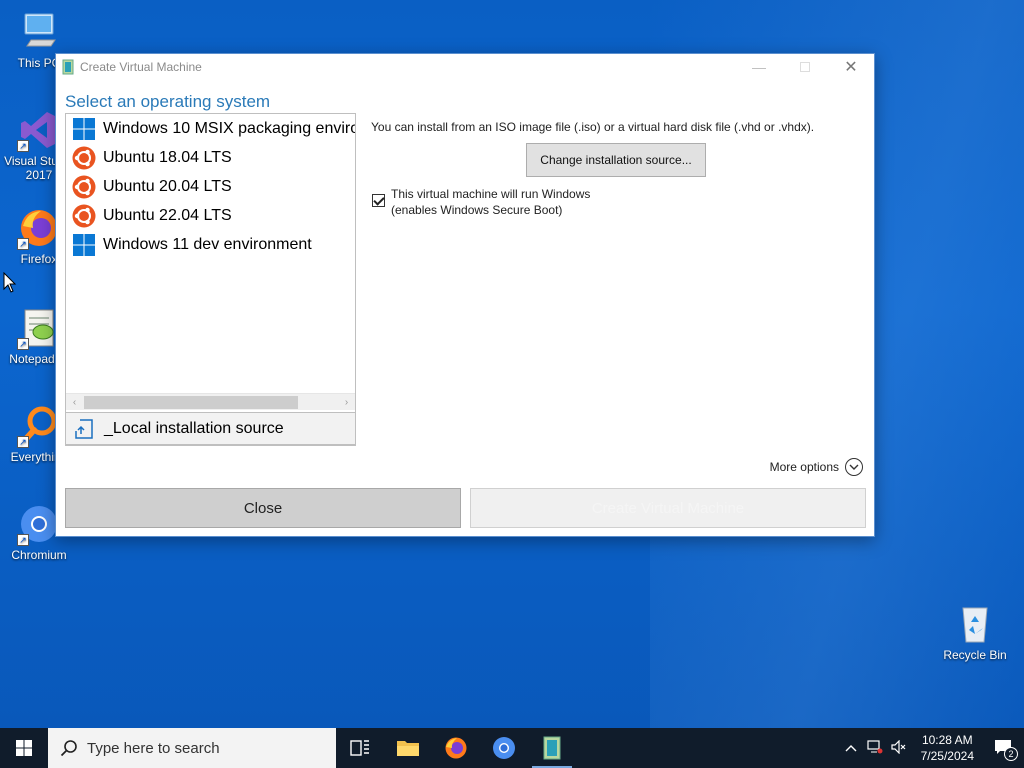 Image resolution: width=1024 pixels, height=768 pixels. I want to click on task-view-button, so click(360, 748).